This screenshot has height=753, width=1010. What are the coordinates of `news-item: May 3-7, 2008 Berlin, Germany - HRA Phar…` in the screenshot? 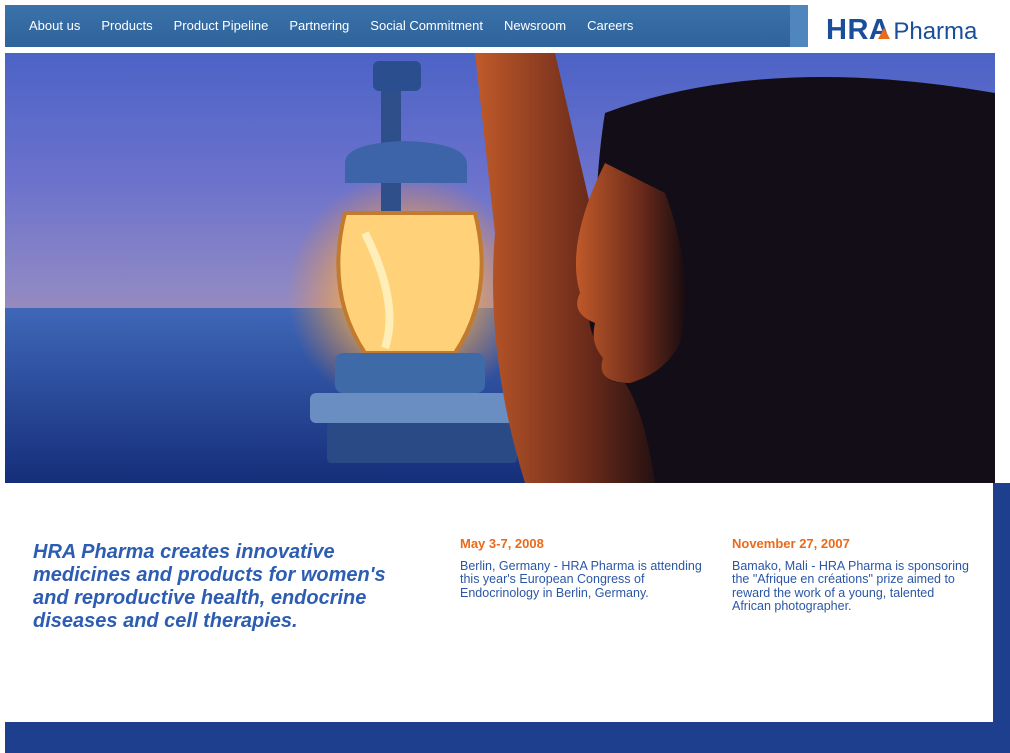 It's located at (585, 568).